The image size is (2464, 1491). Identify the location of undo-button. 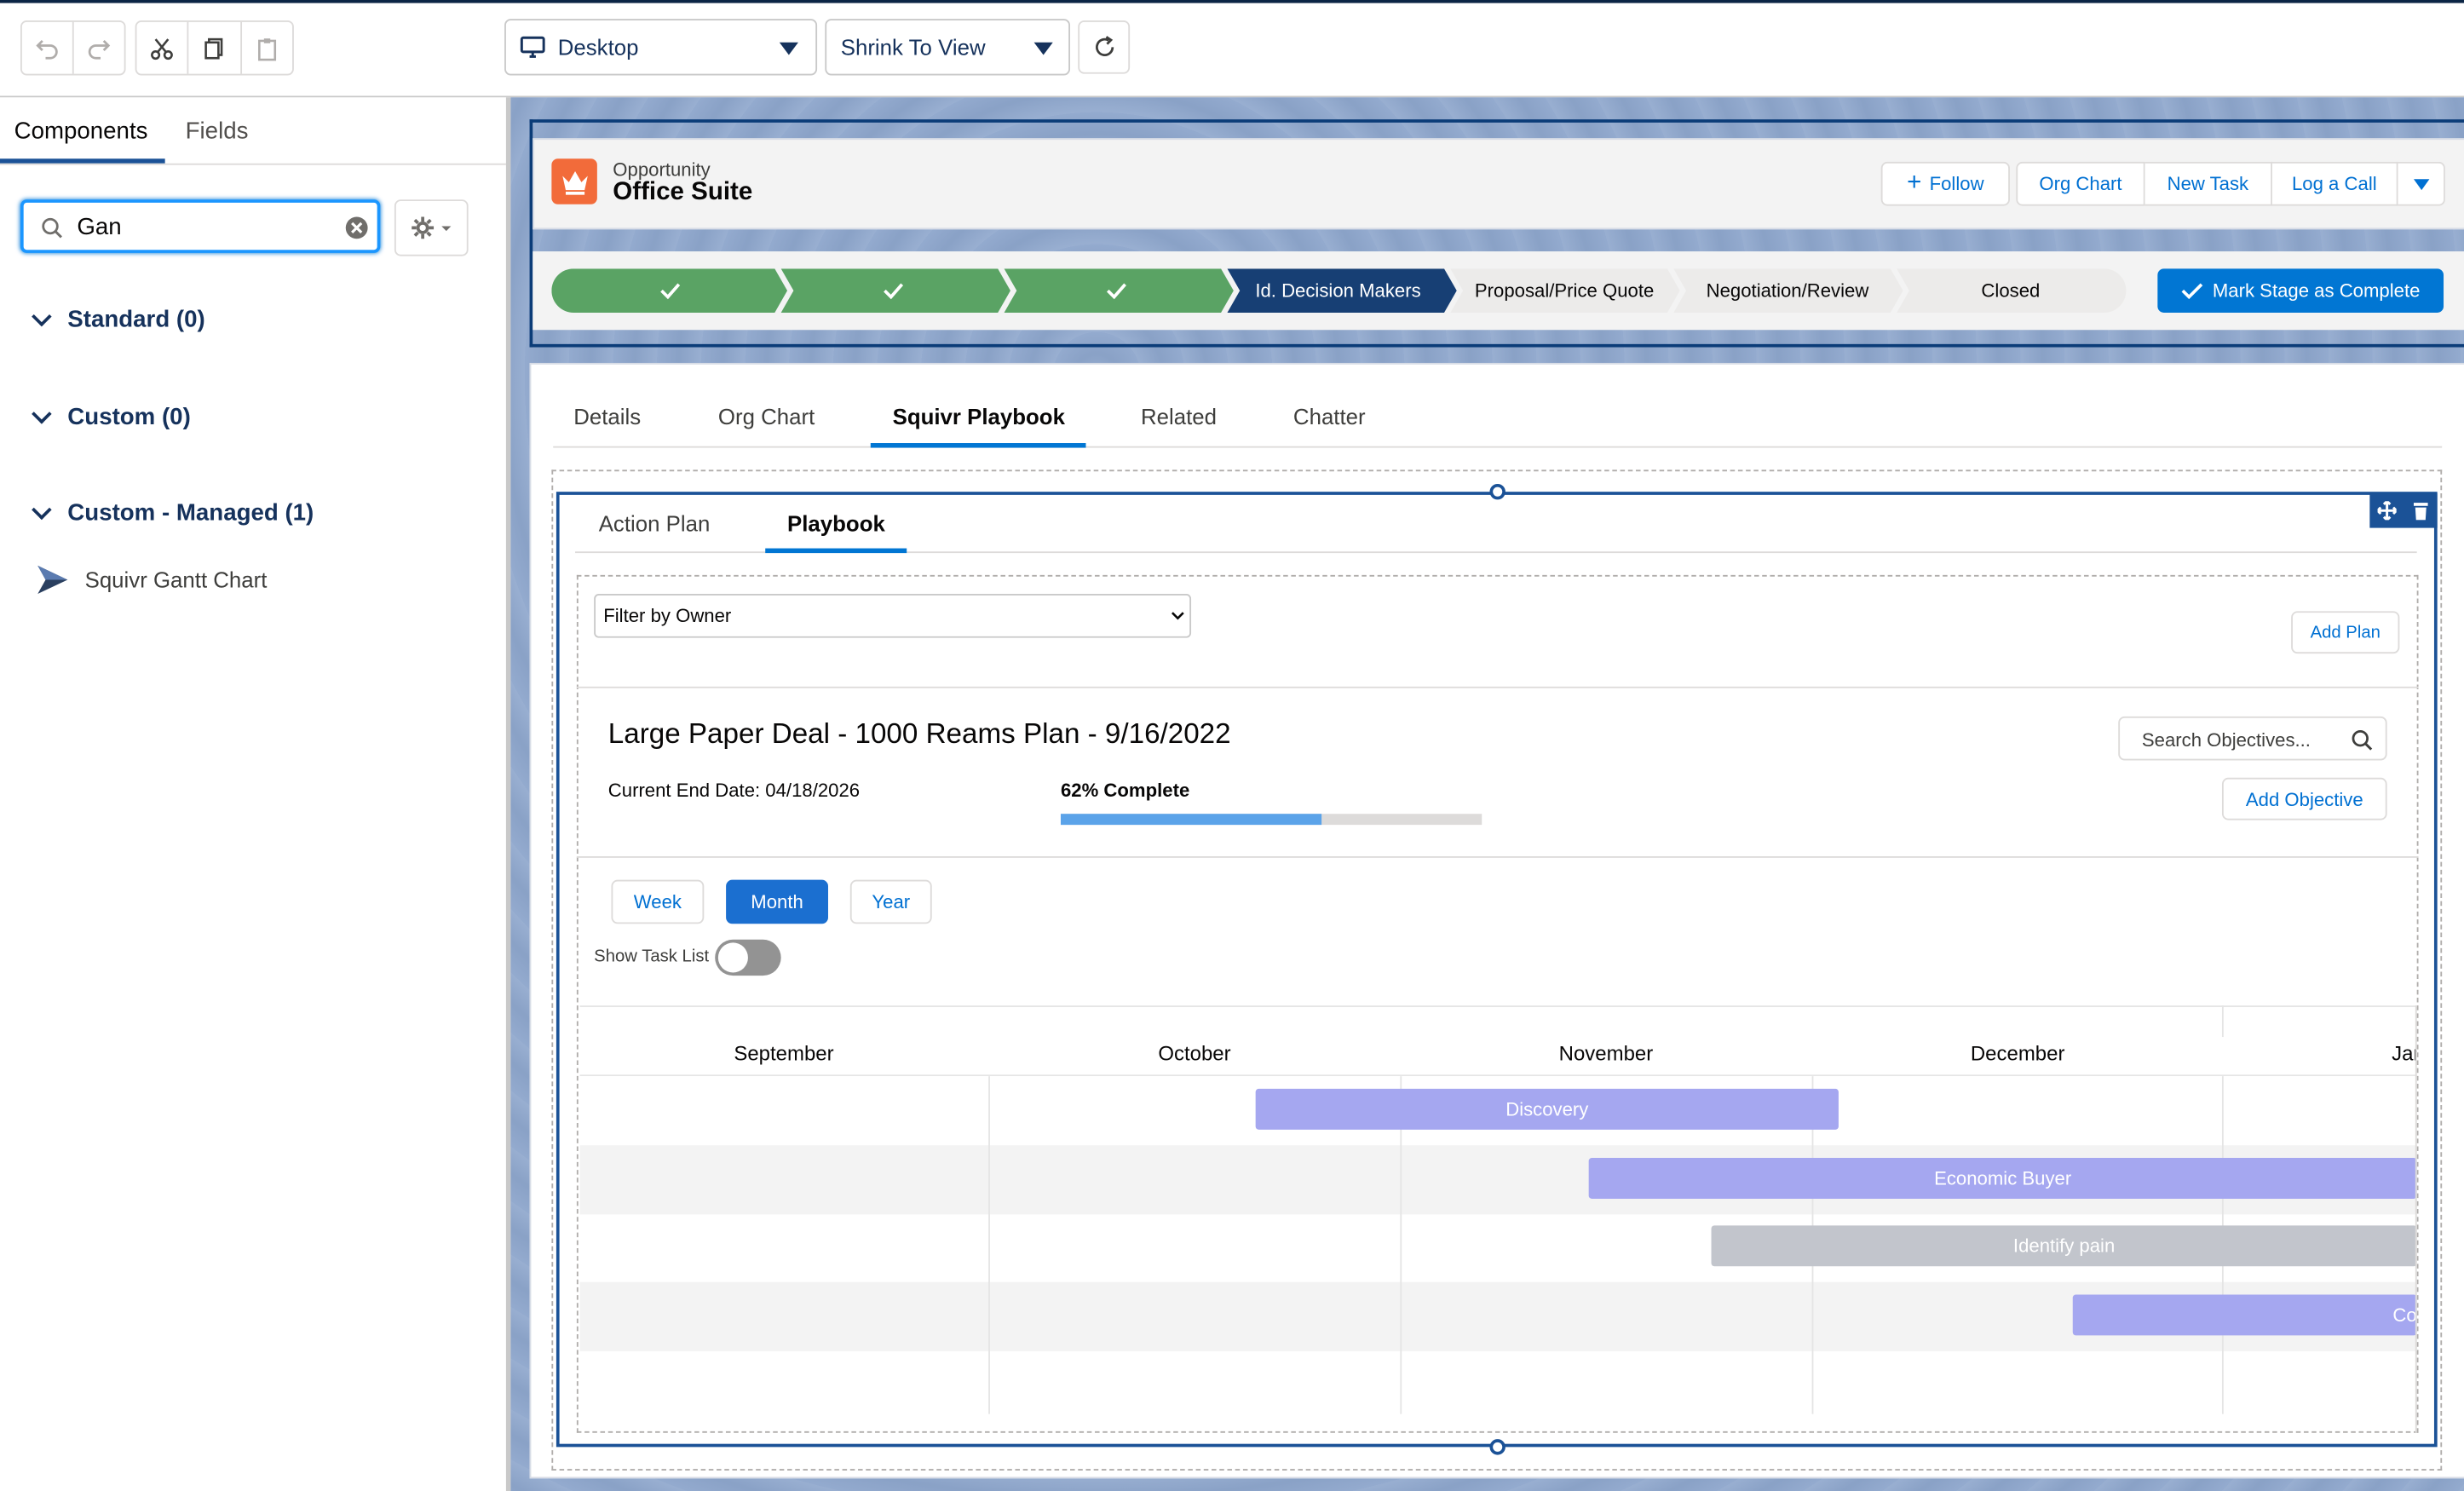
(47, 47).